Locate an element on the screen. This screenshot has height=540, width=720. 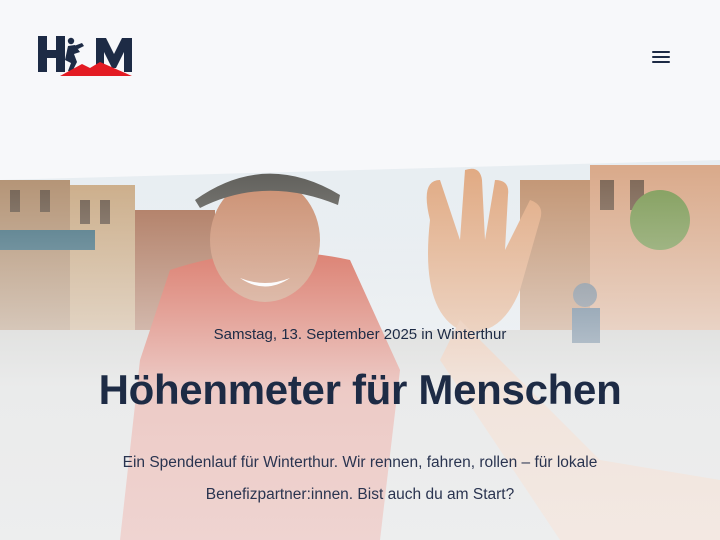
menu-button is located at coordinates (661, 58).